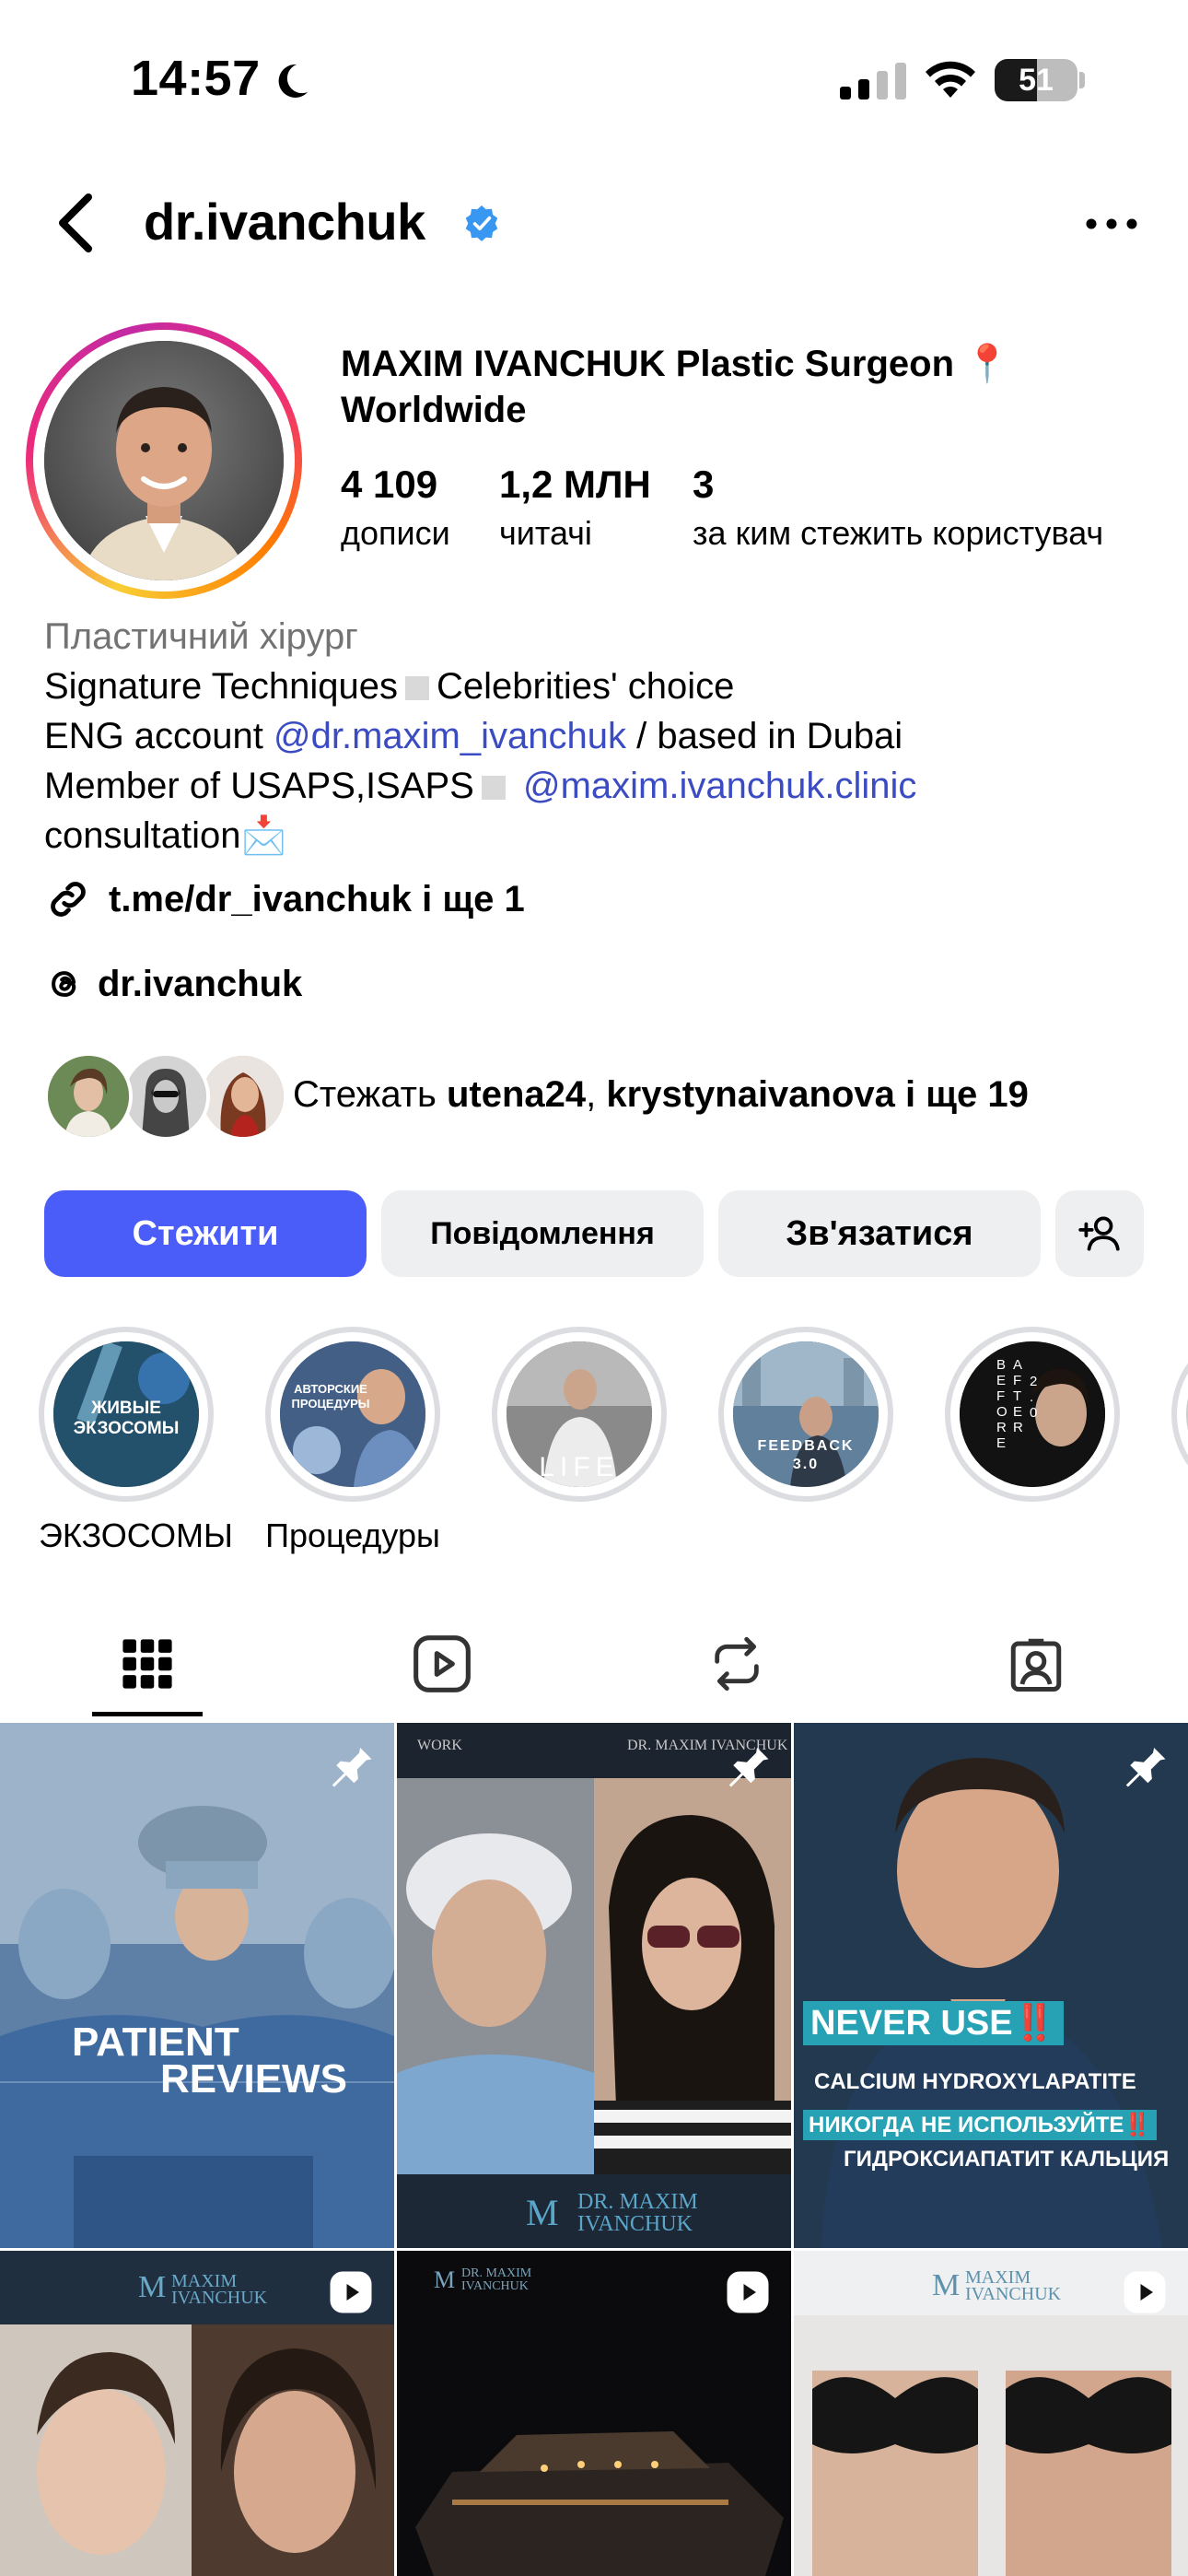 The height and width of the screenshot is (2576, 1188). I want to click on stat-posts: 4 109 дописи, so click(395, 508).